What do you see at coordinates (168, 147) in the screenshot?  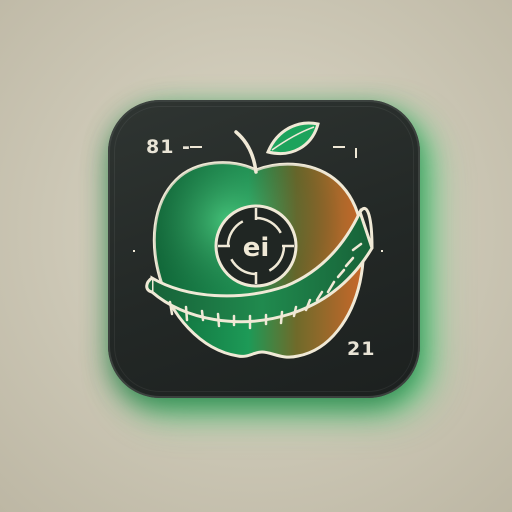 I see `top-left-label: 81 -` at bounding box center [168, 147].